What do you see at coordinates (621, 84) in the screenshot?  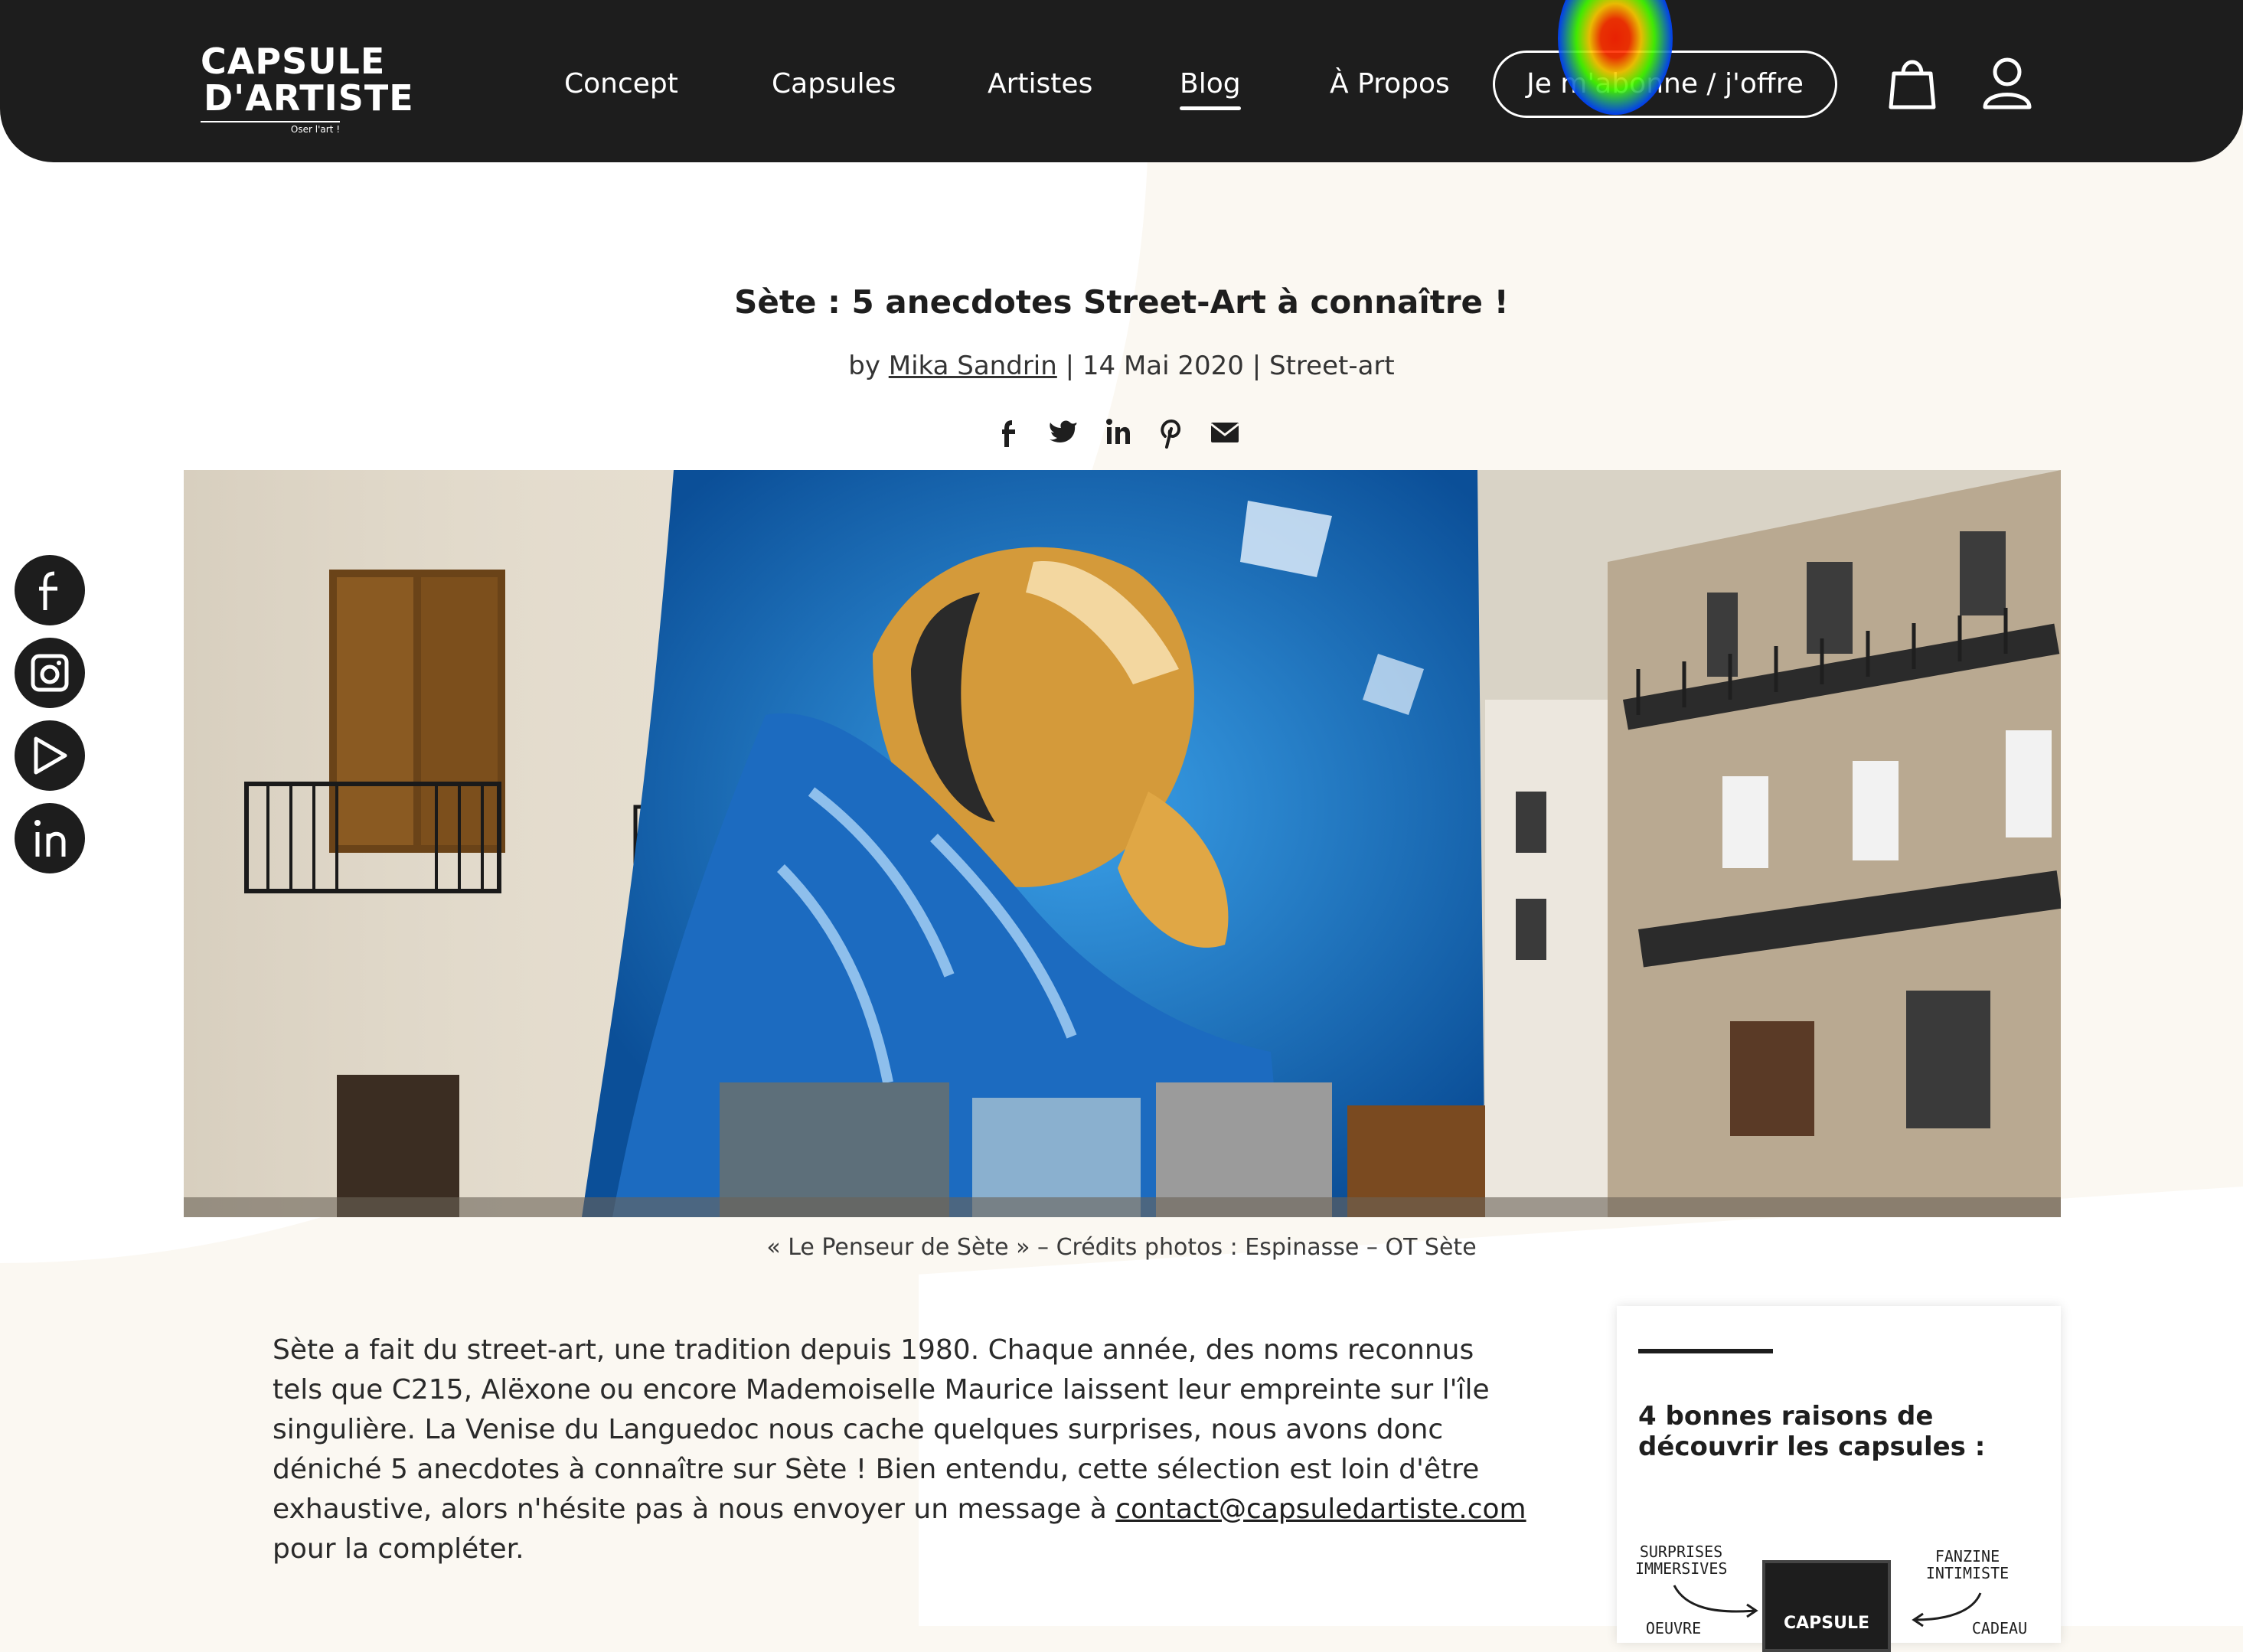 I see `nav-item-concept: Concept` at bounding box center [621, 84].